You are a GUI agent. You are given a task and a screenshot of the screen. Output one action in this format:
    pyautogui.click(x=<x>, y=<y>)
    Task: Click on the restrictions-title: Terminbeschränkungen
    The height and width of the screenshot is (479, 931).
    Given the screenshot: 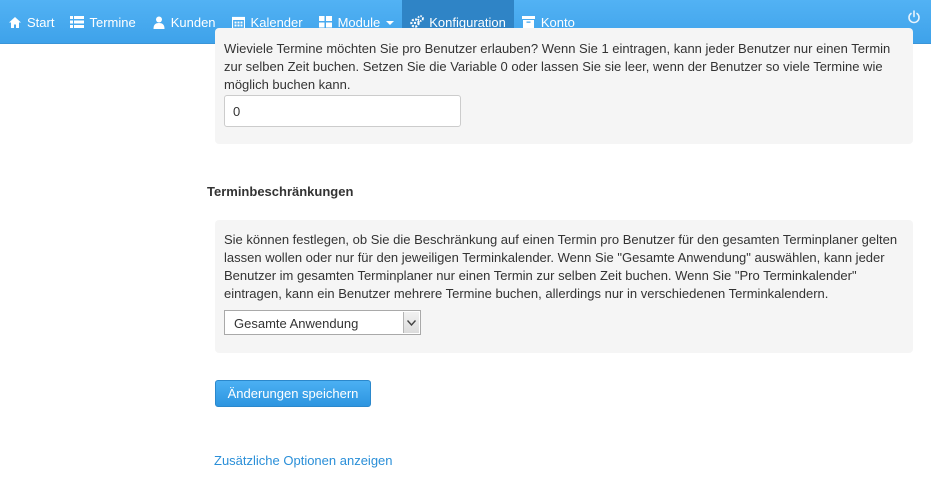 What is the action you would take?
    pyautogui.click(x=280, y=191)
    